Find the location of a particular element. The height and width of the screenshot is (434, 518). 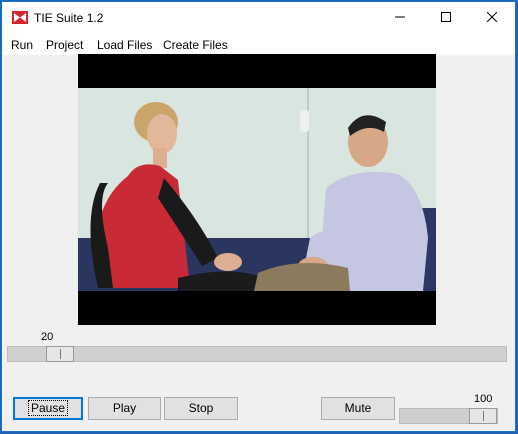

menu-create-files: Create Files is located at coordinates (195, 45).